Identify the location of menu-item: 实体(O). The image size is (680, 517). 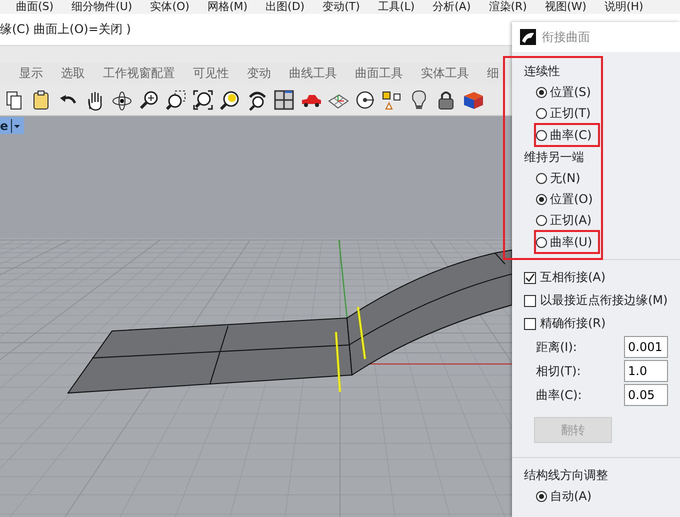
(170, 7).